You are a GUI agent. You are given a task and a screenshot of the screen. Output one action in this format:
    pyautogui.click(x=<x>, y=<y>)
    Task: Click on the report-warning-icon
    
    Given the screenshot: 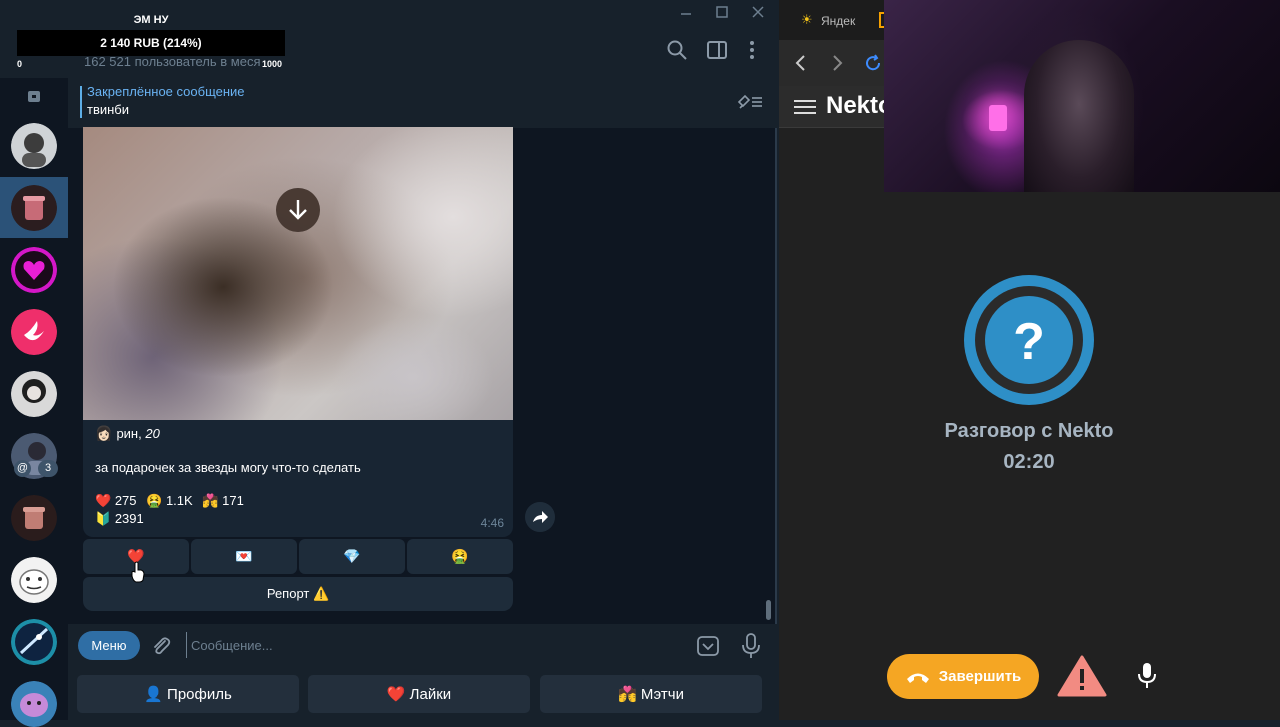 What is the action you would take?
    pyautogui.click(x=1082, y=676)
    